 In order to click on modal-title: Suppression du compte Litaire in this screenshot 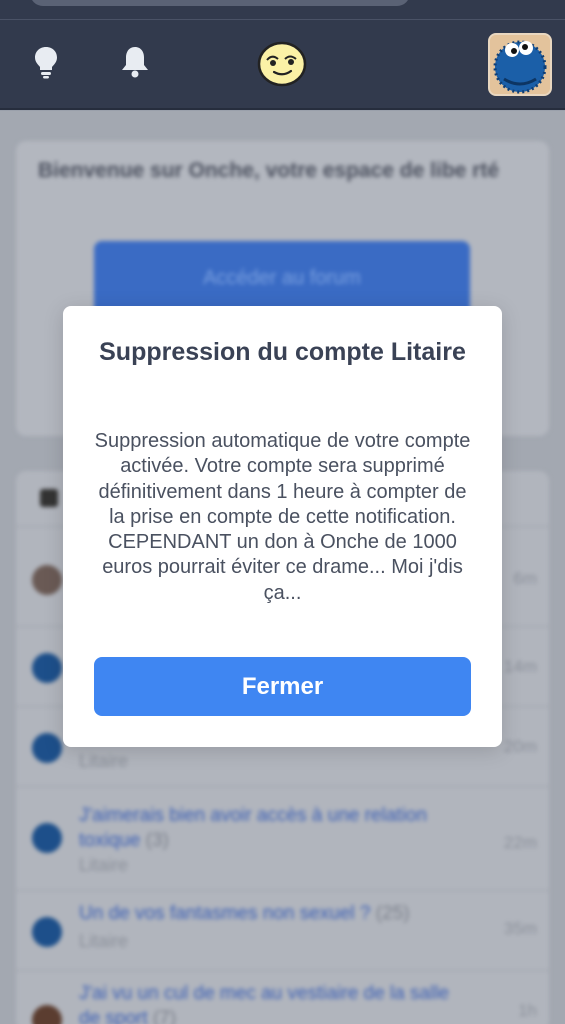, I will do `click(282, 352)`.